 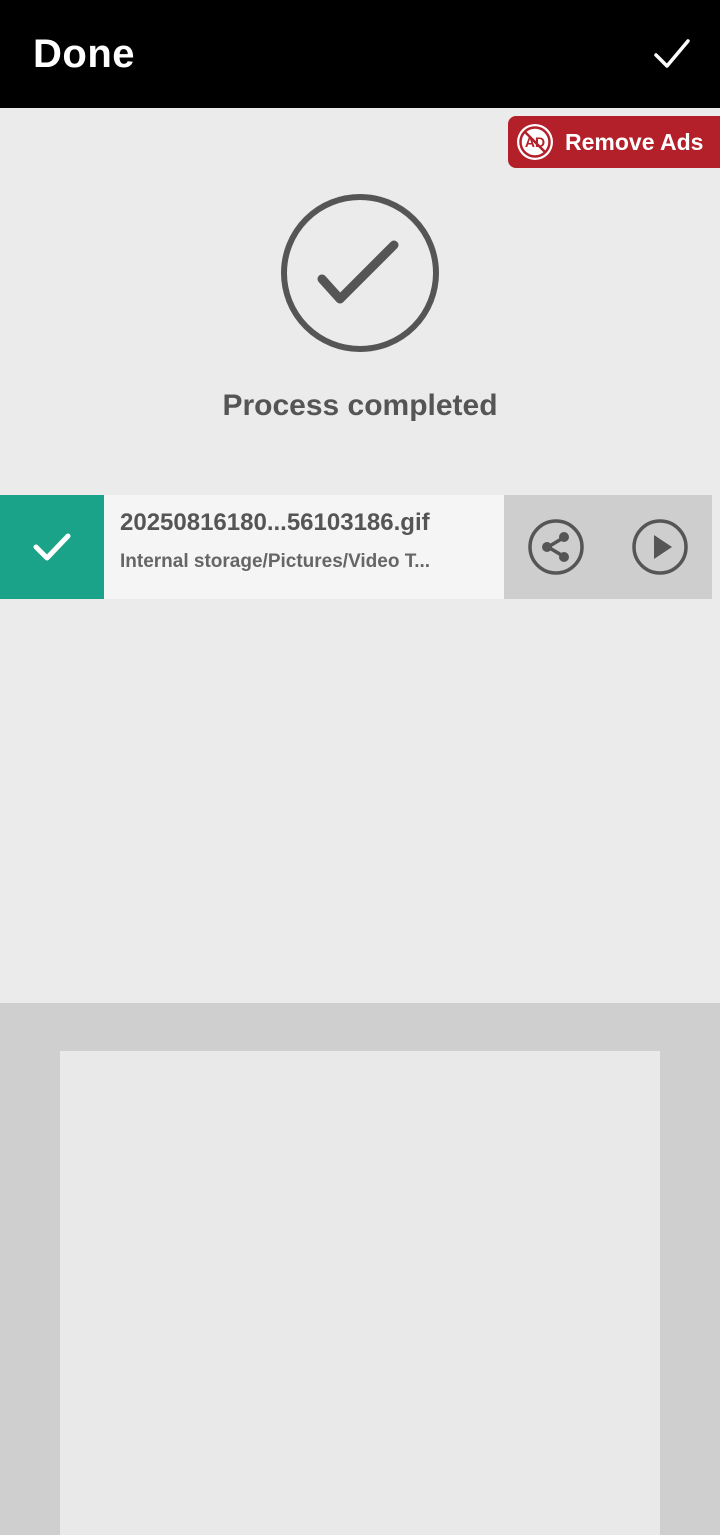 What do you see at coordinates (634, 141) in the screenshot?
I see `remove-ads-label: Remove Ads` at bounding box center [634, 141].